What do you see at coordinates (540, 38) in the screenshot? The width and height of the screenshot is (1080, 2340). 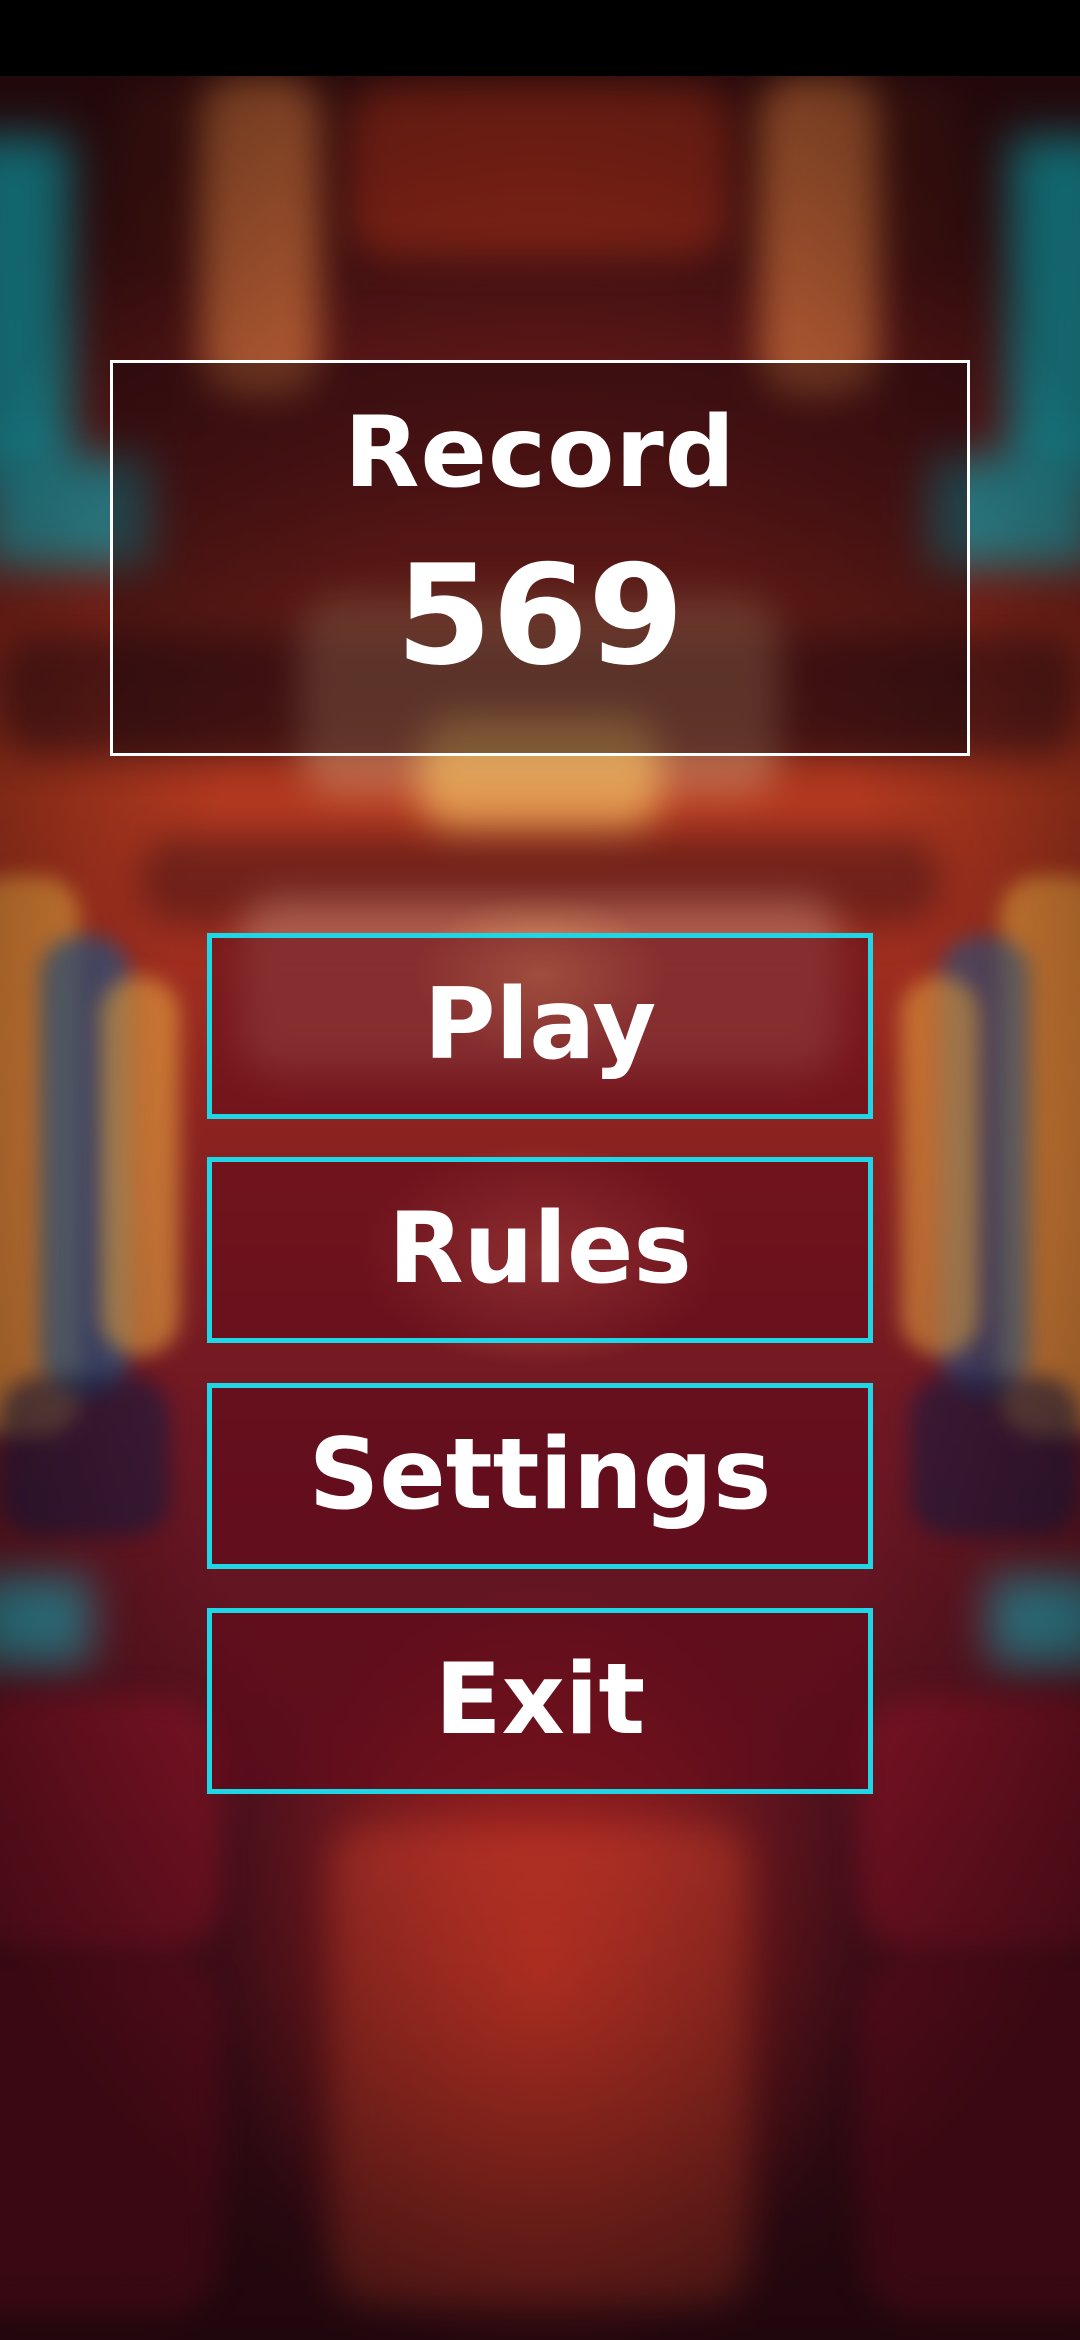 I see `status-bar` at bounding box center [540, 38].